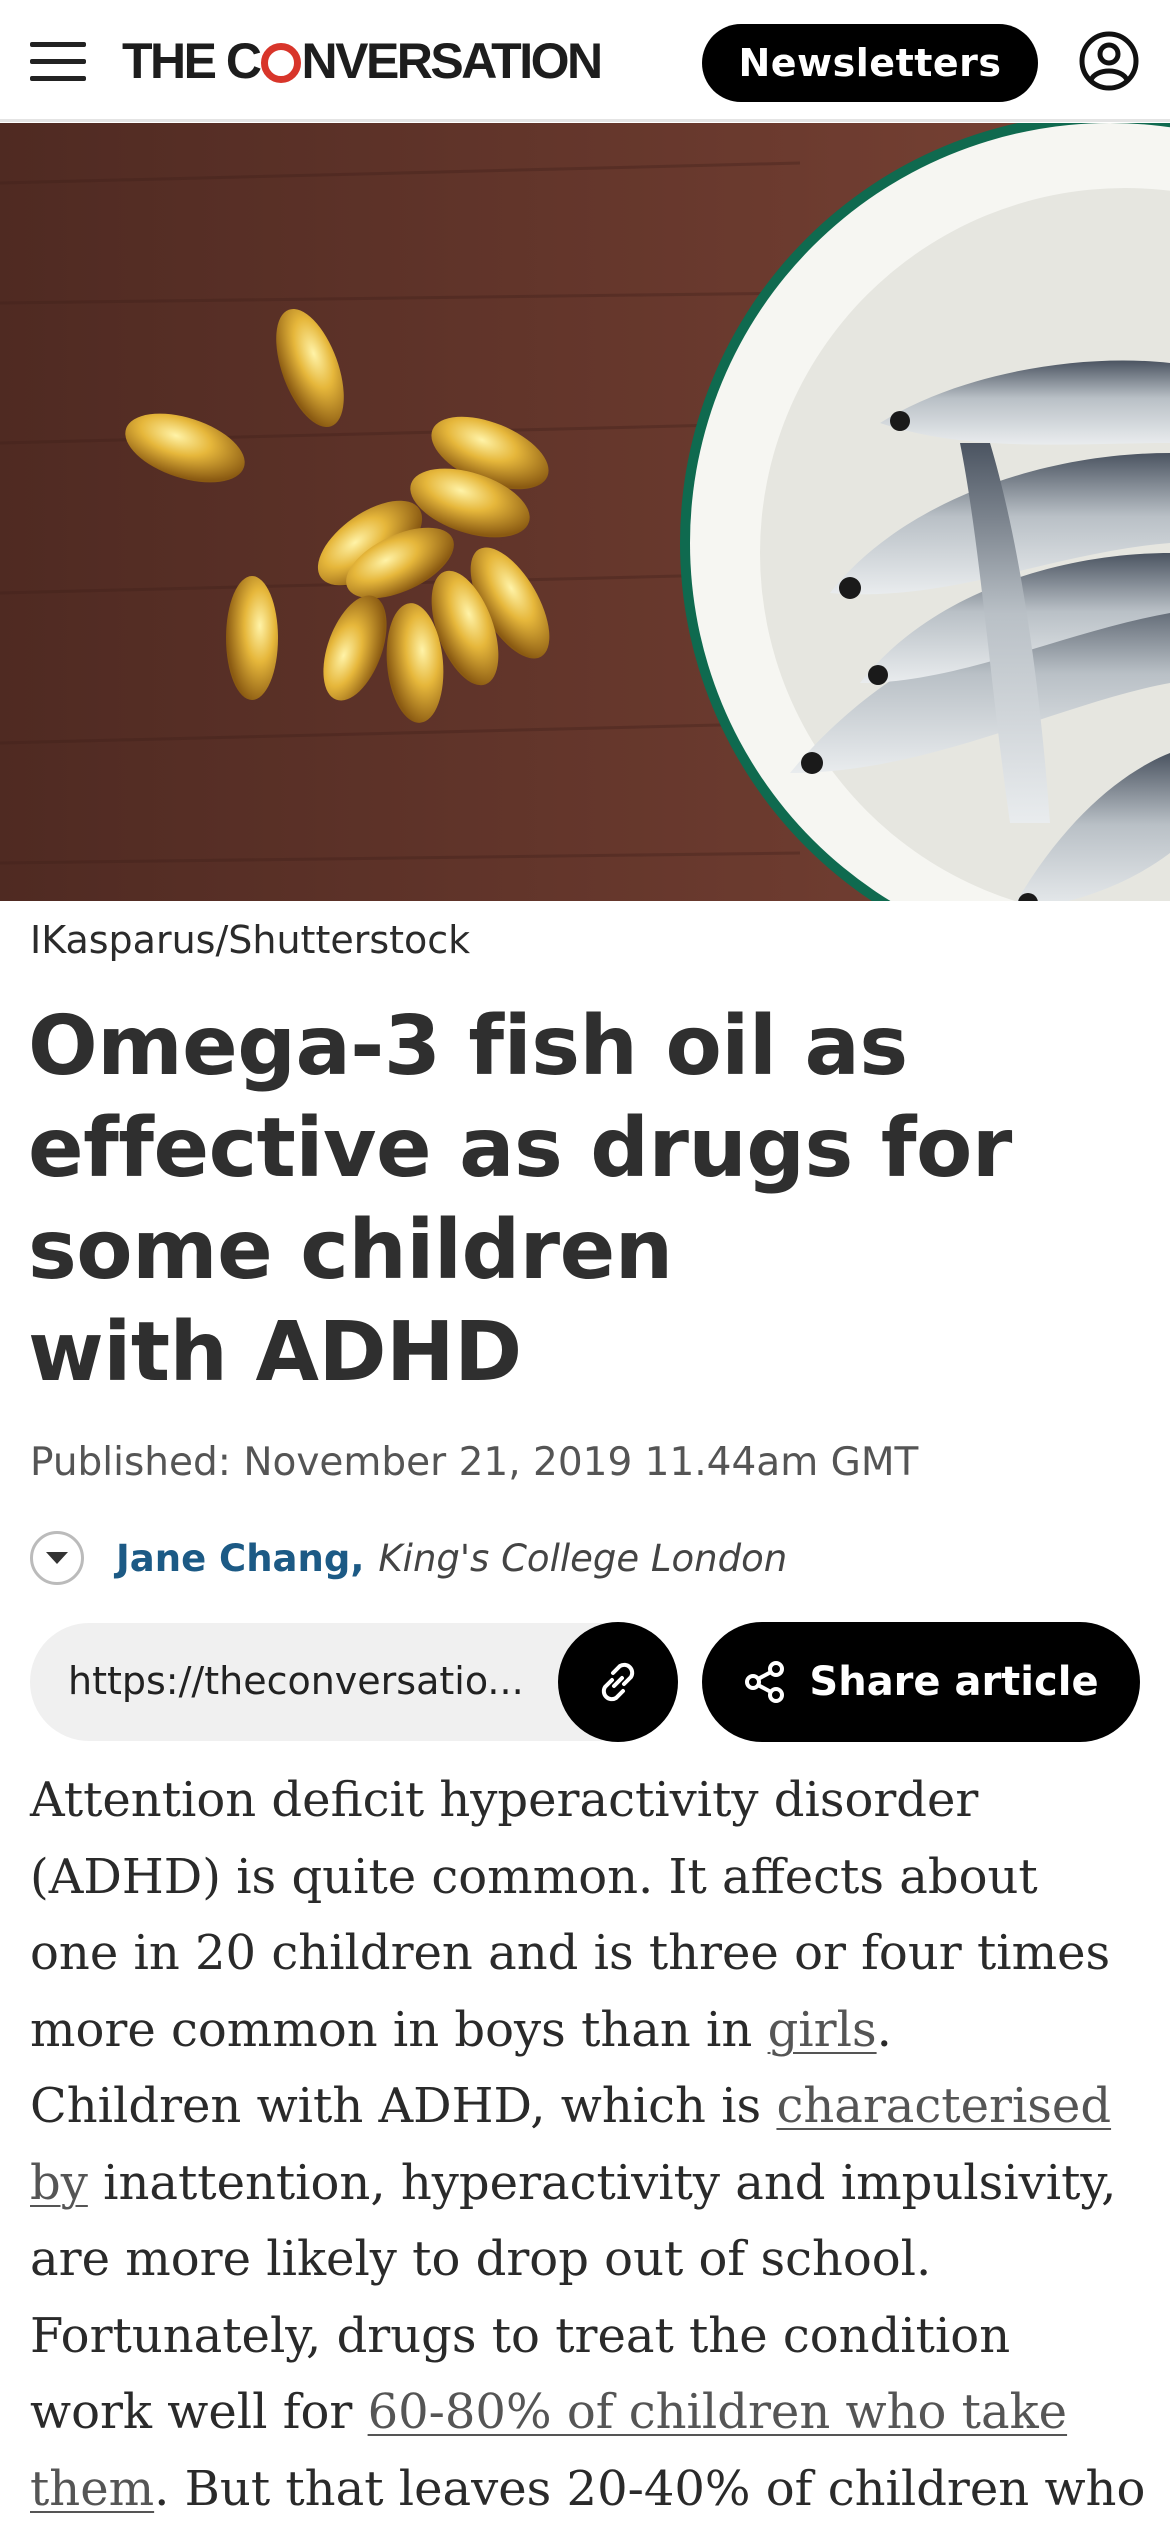  Describe the element at coordinates (1109, 61) in the screenshot. I see `user-circle-icon` at that location.